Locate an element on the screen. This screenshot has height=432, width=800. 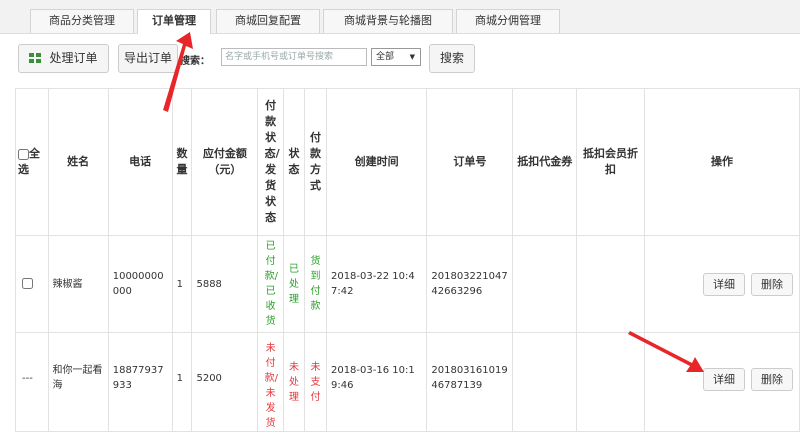
phone-cell: 18877937933 is located at coordinates (140, 382).